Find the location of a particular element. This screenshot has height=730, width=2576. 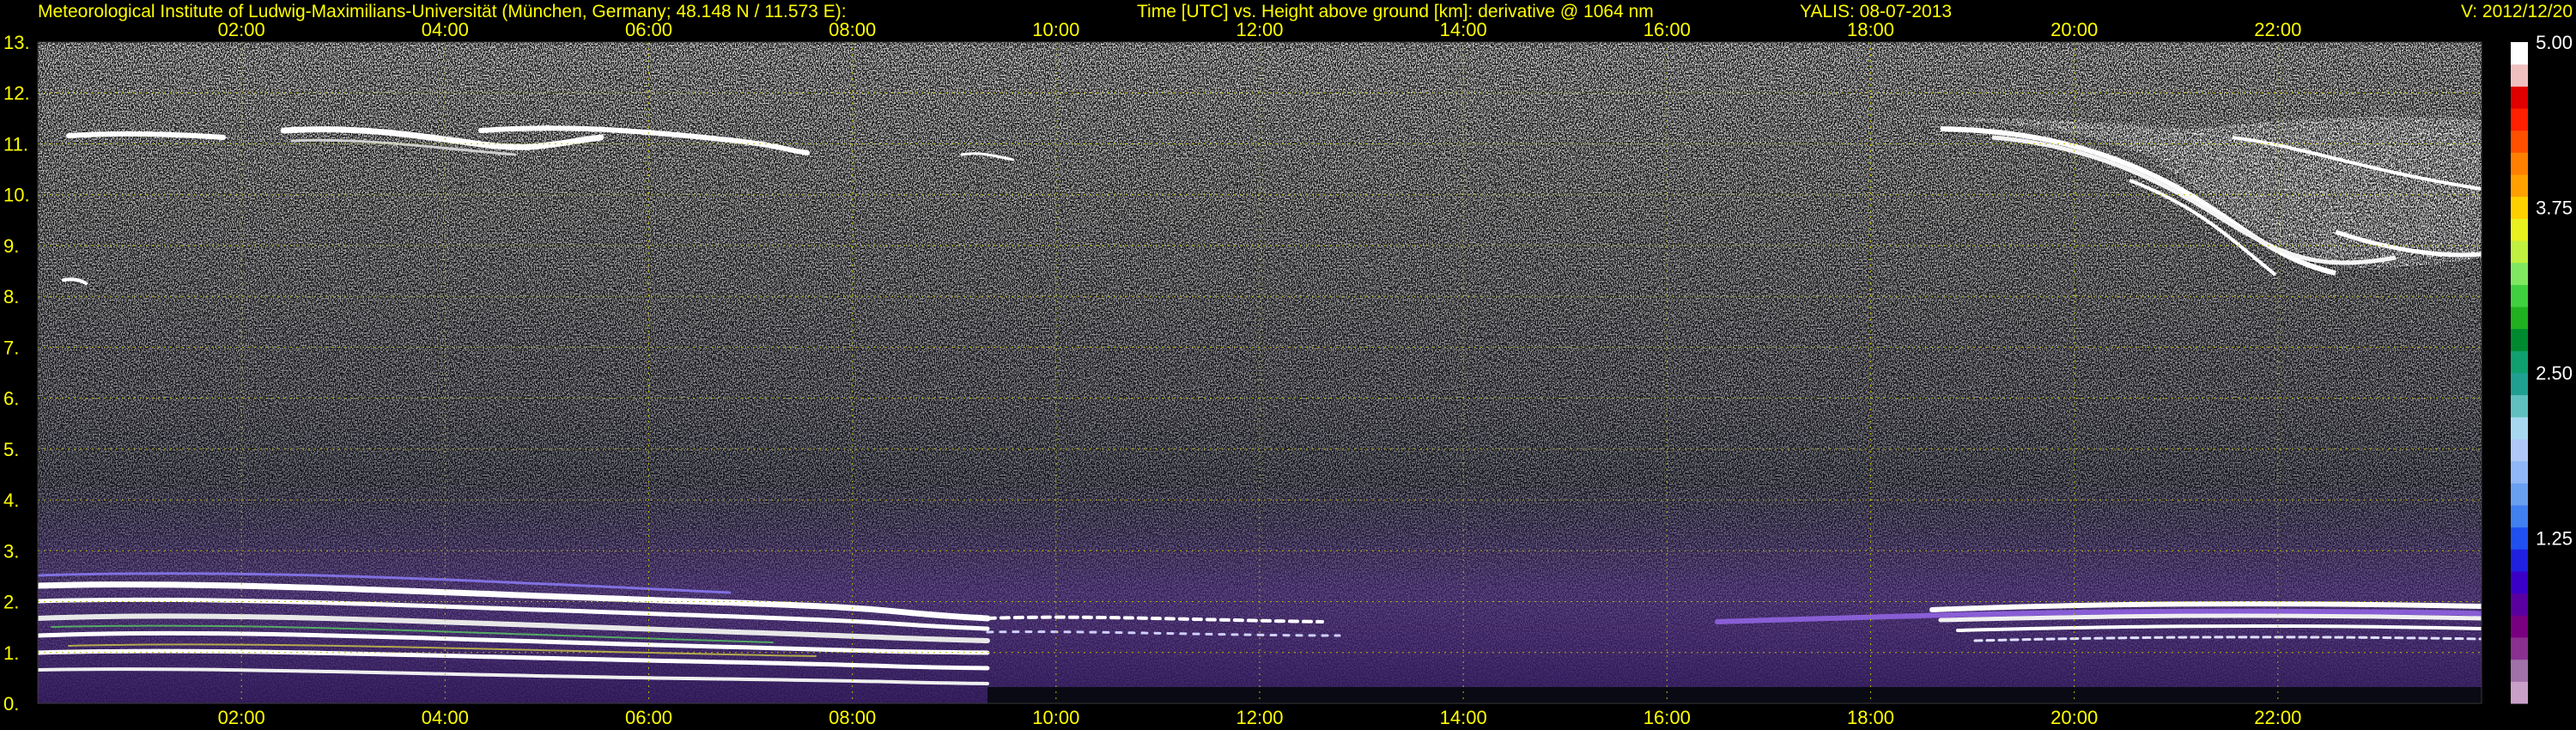

x-tick-label-top: 06:00 is located at coordinates (649, 29).